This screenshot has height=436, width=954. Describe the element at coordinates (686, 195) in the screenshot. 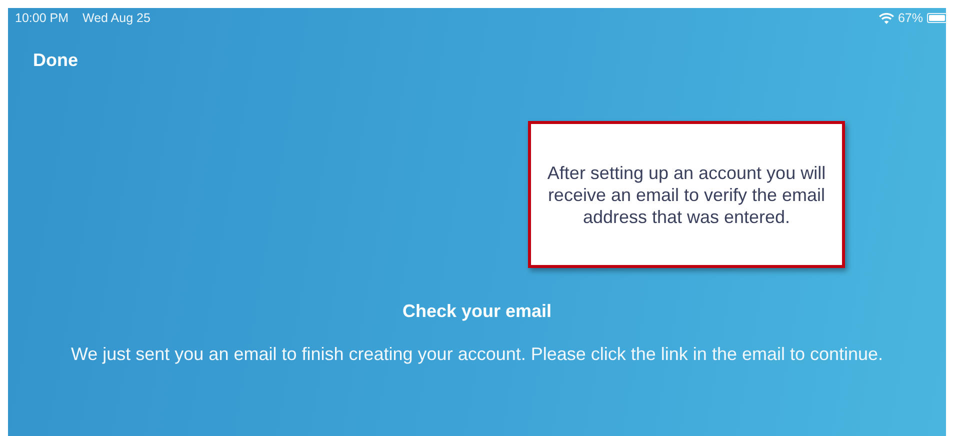

I see `callout-text: After setting up an account you will receive an email to verify the email address that was entered.` at that location.